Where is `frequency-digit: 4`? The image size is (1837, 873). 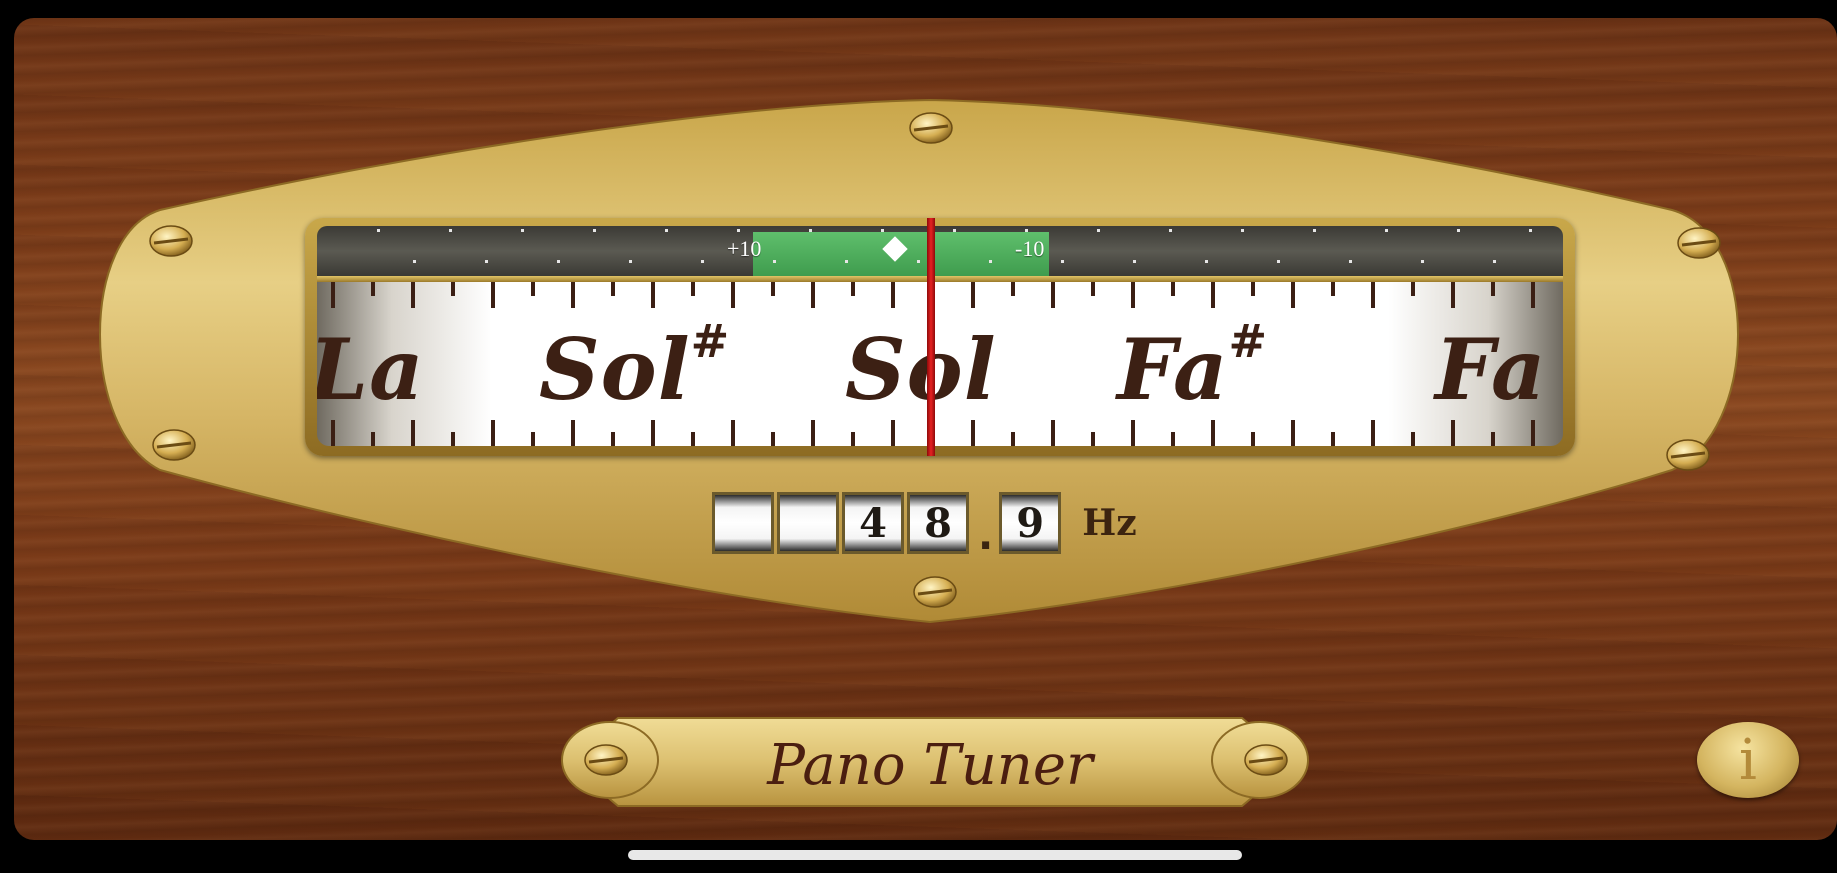
frequency-digit: 4 is located at coordinates (873, 523).